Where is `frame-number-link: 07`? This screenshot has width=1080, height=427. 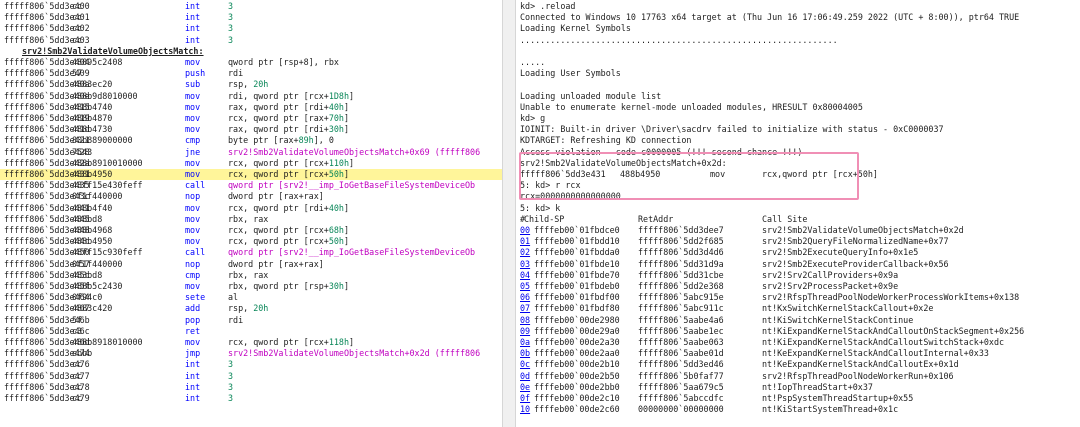 frame-number-link: 07 is located at coordinates (525, 308).